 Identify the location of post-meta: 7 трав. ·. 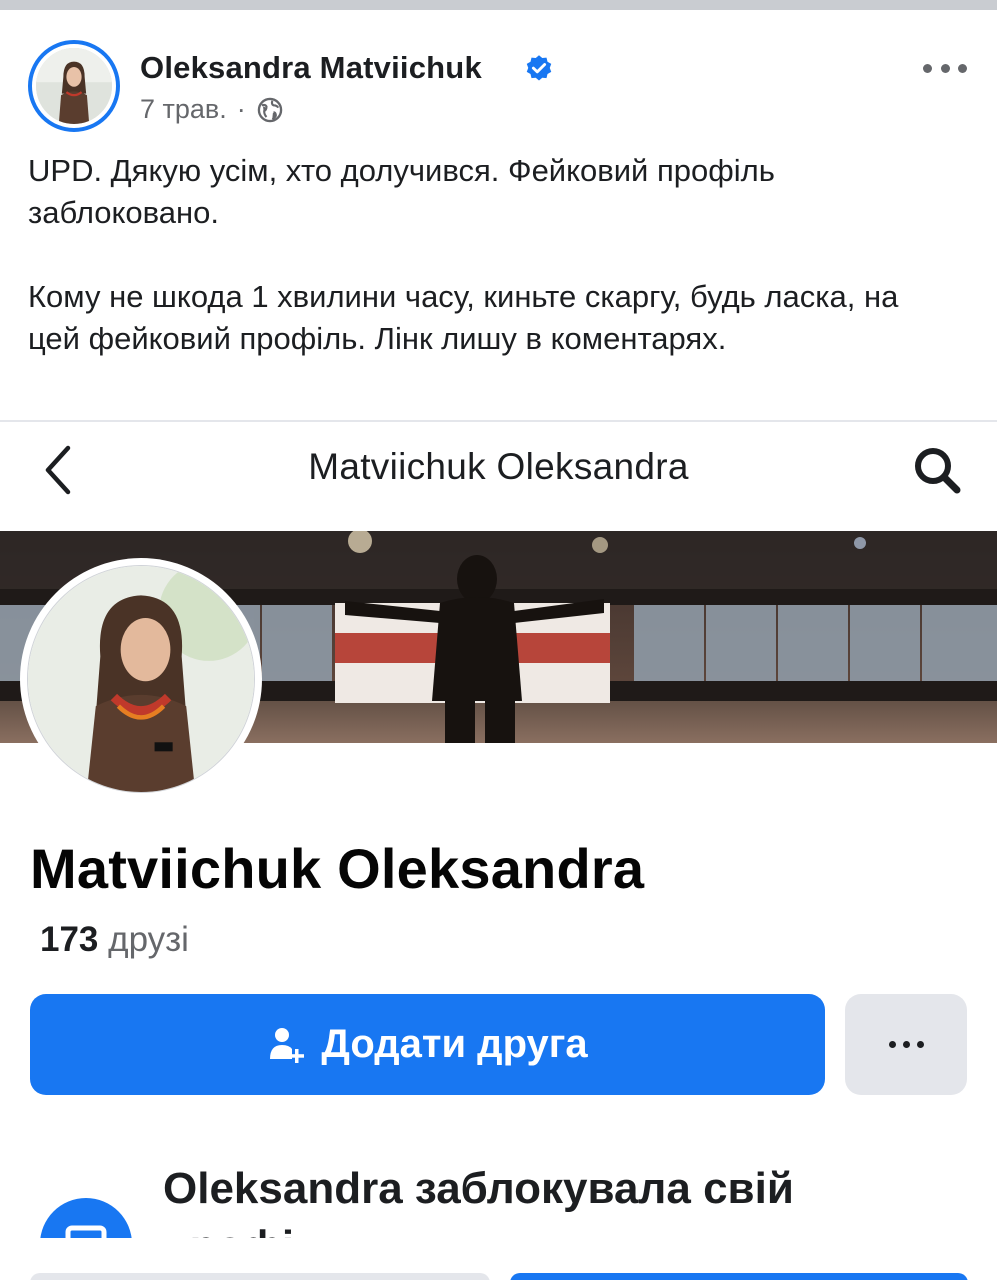
(212, 109).